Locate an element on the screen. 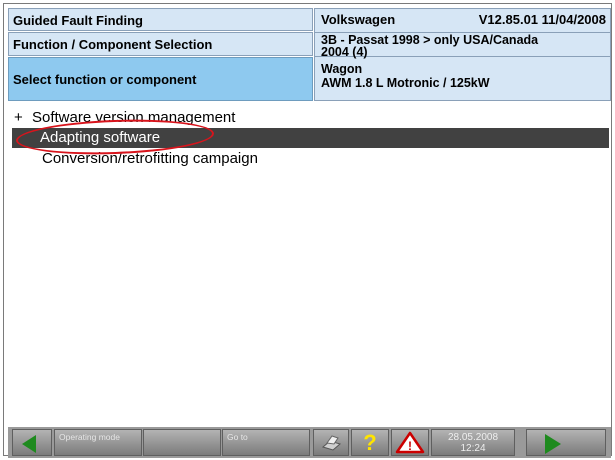 This screenshot has width=615, height=460. forward-arrow-icon is located at coordinates (553, 444).